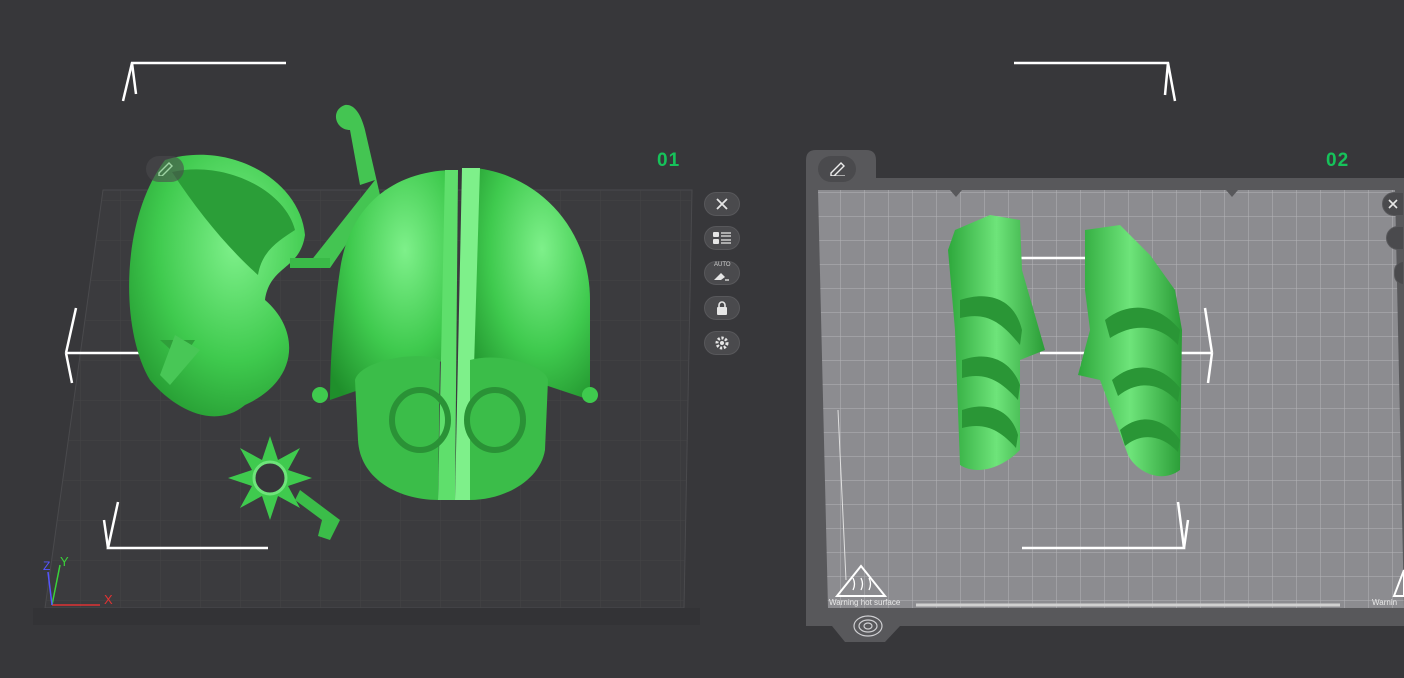  What do you see at coordinates (669, 160) in the screenshot?
I see `plate-1-number: 01` at bounding box center [669, 160].